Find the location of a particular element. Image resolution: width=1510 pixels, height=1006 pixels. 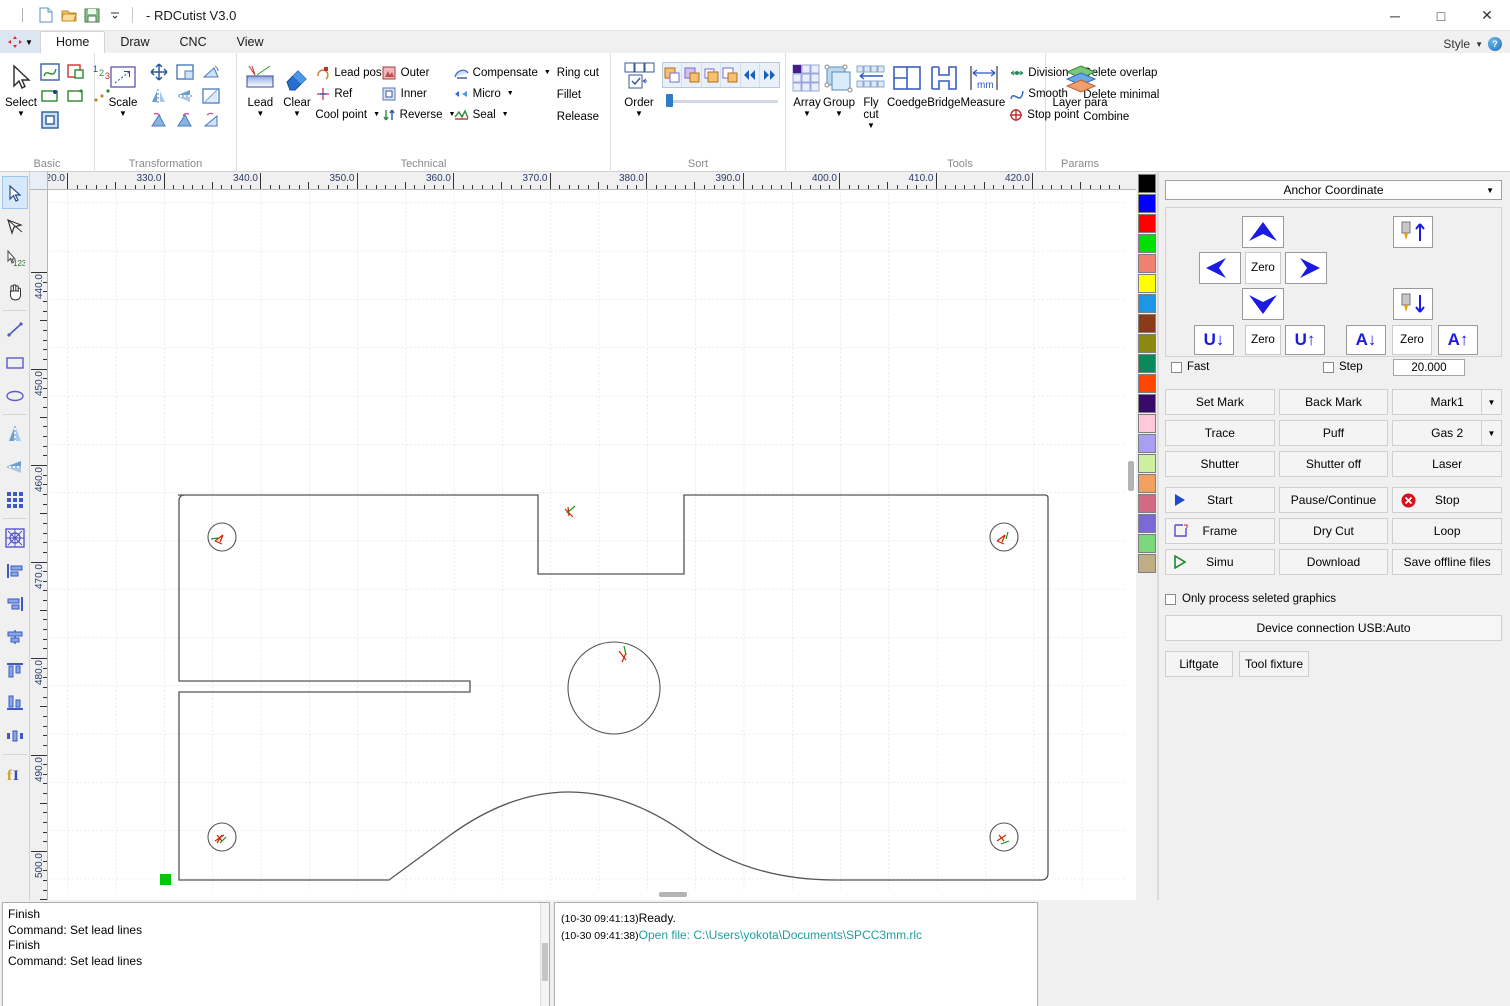

micro-item: Micro ▼ is located at coordinates (502, 93).